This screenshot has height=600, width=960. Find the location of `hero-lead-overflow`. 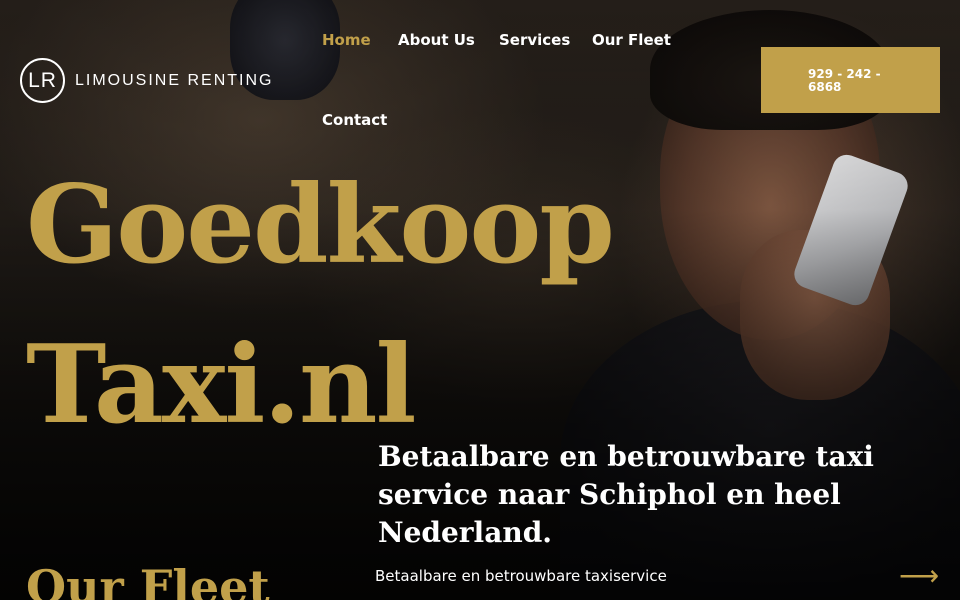

hero-lead-overflow is located at coordinates (505, 597).